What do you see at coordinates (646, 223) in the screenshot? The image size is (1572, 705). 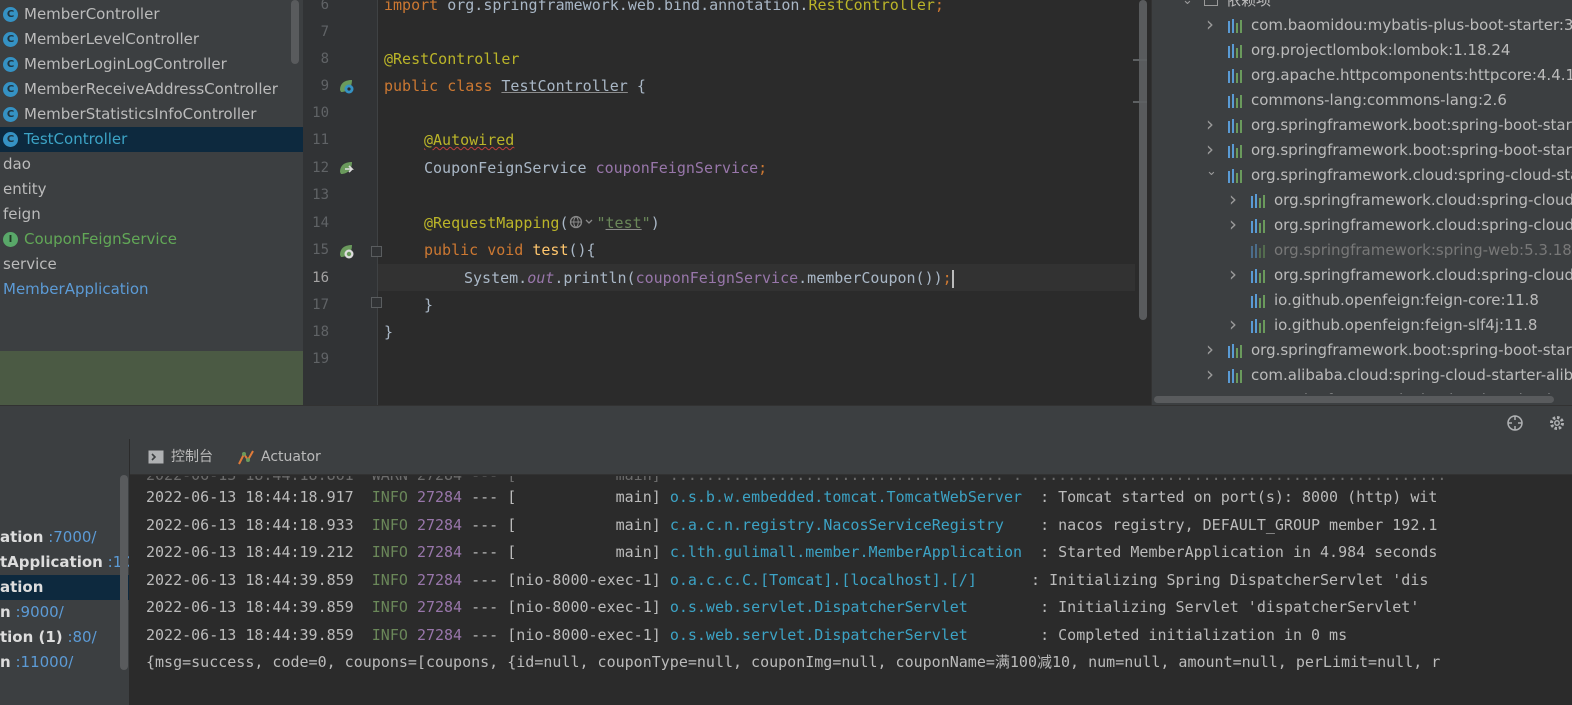 I see `code-token: "` at bounding box center [646, 223].